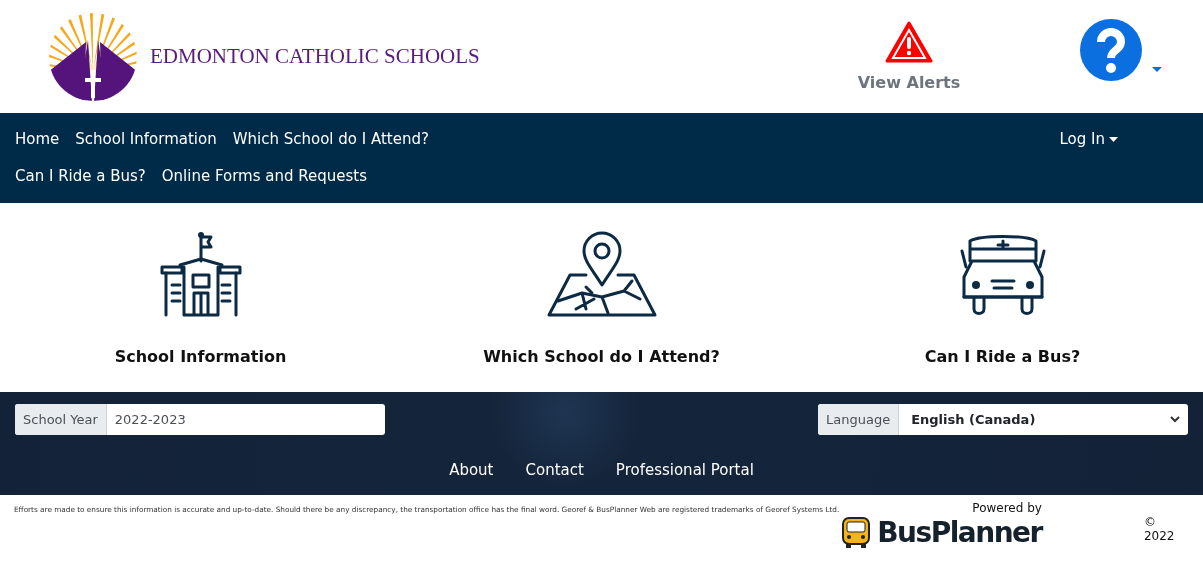 The image size is (1203, 565). I want to click on nav-link: Online Forms and Requests, so click(264, 176).